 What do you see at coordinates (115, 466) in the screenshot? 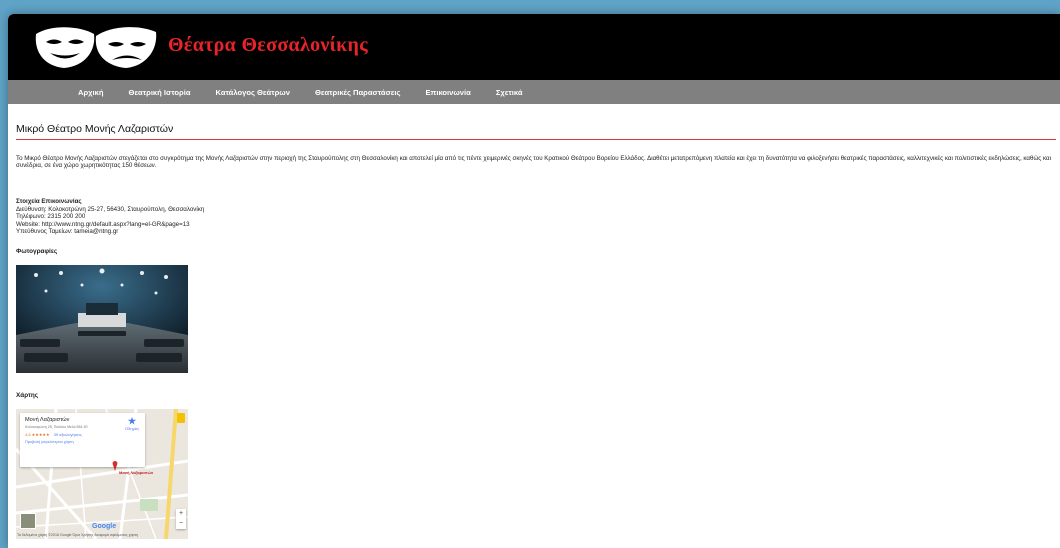
I see `map-marker-icon` at bounding box center [115, 466].